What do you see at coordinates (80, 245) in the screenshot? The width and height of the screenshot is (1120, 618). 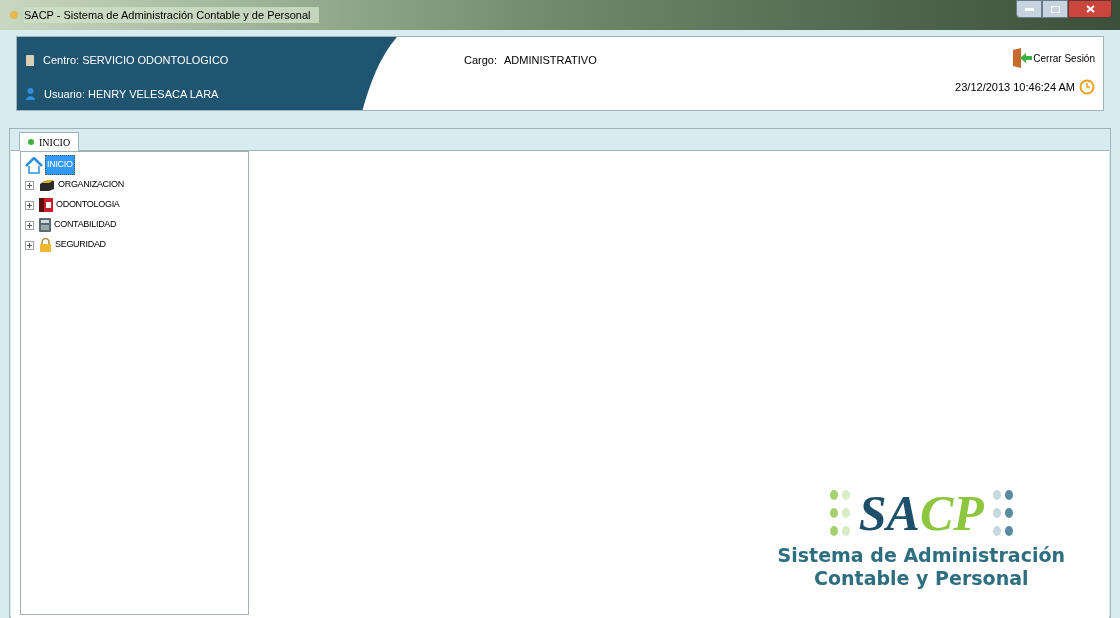 I see `tree-item: SEGURIDAD` at bounding box center [80, 245].